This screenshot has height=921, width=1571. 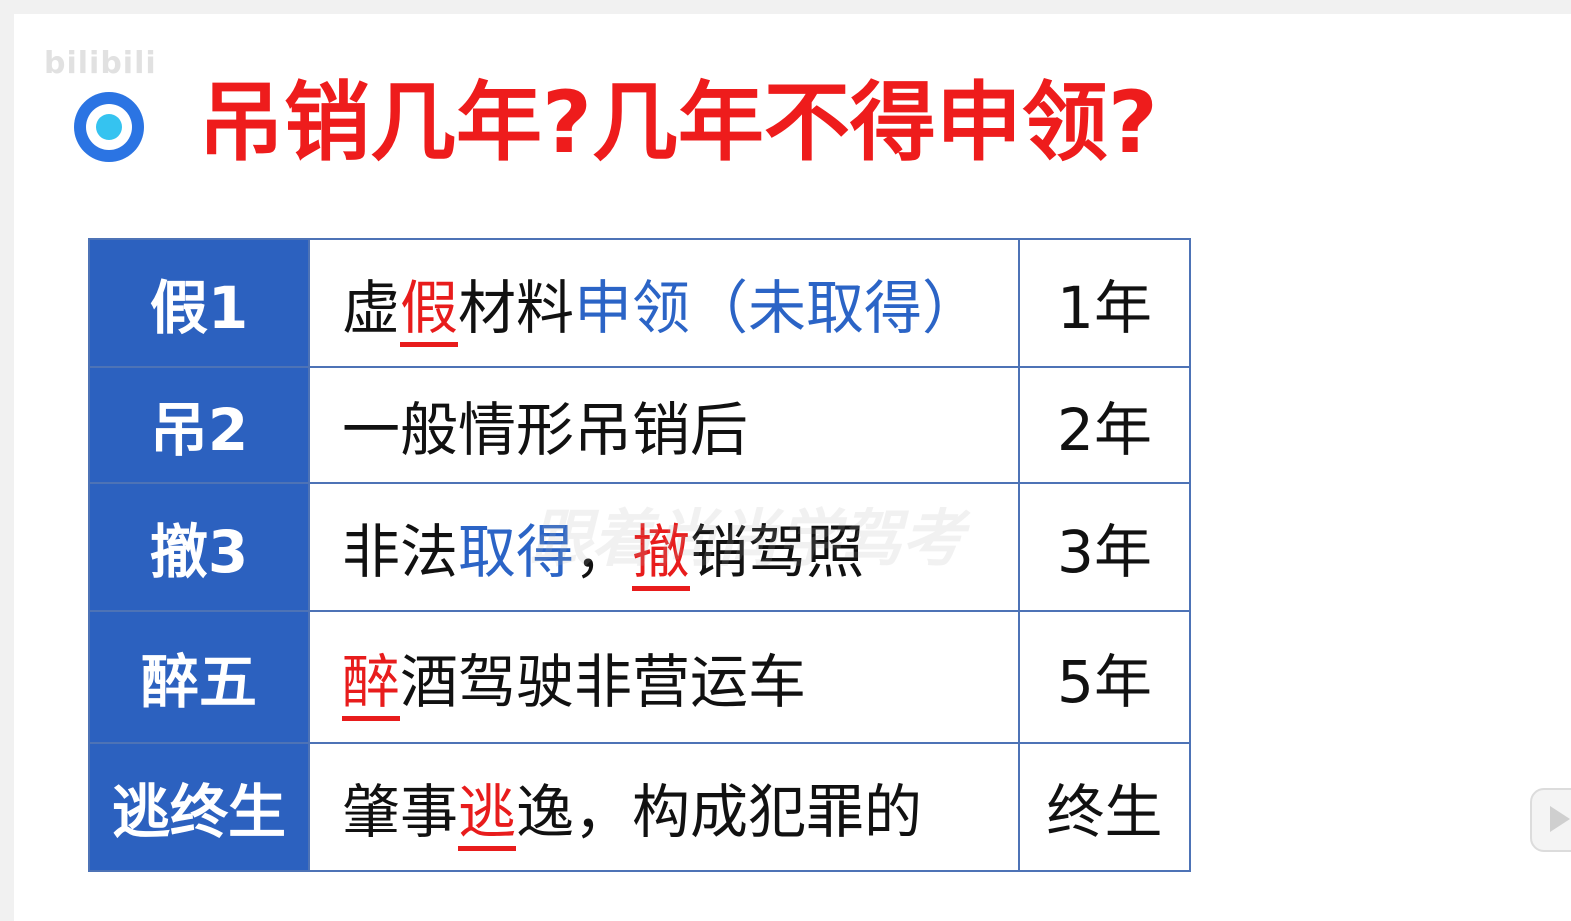 What do you see at coordinates (199, 303) in the screenshot?
I see `row-key-cell: 假1` at bounding box center [199, 303].